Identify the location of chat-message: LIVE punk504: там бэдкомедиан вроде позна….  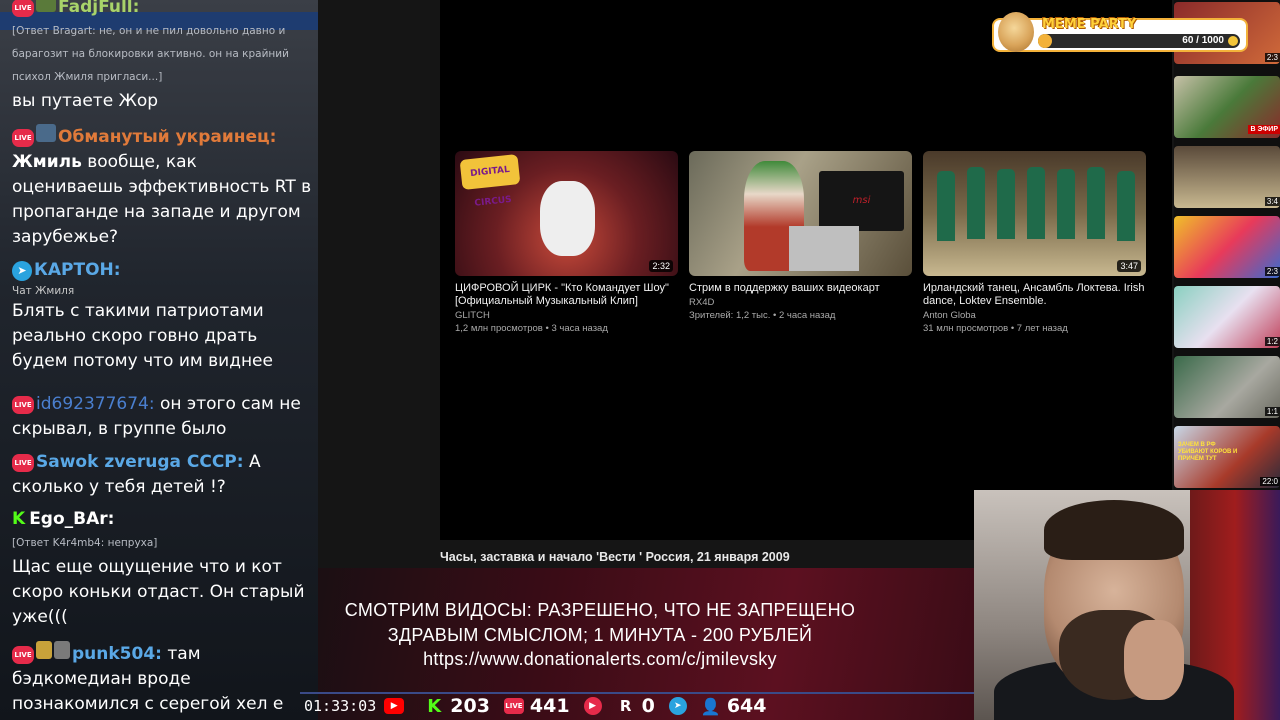
(162, 679).